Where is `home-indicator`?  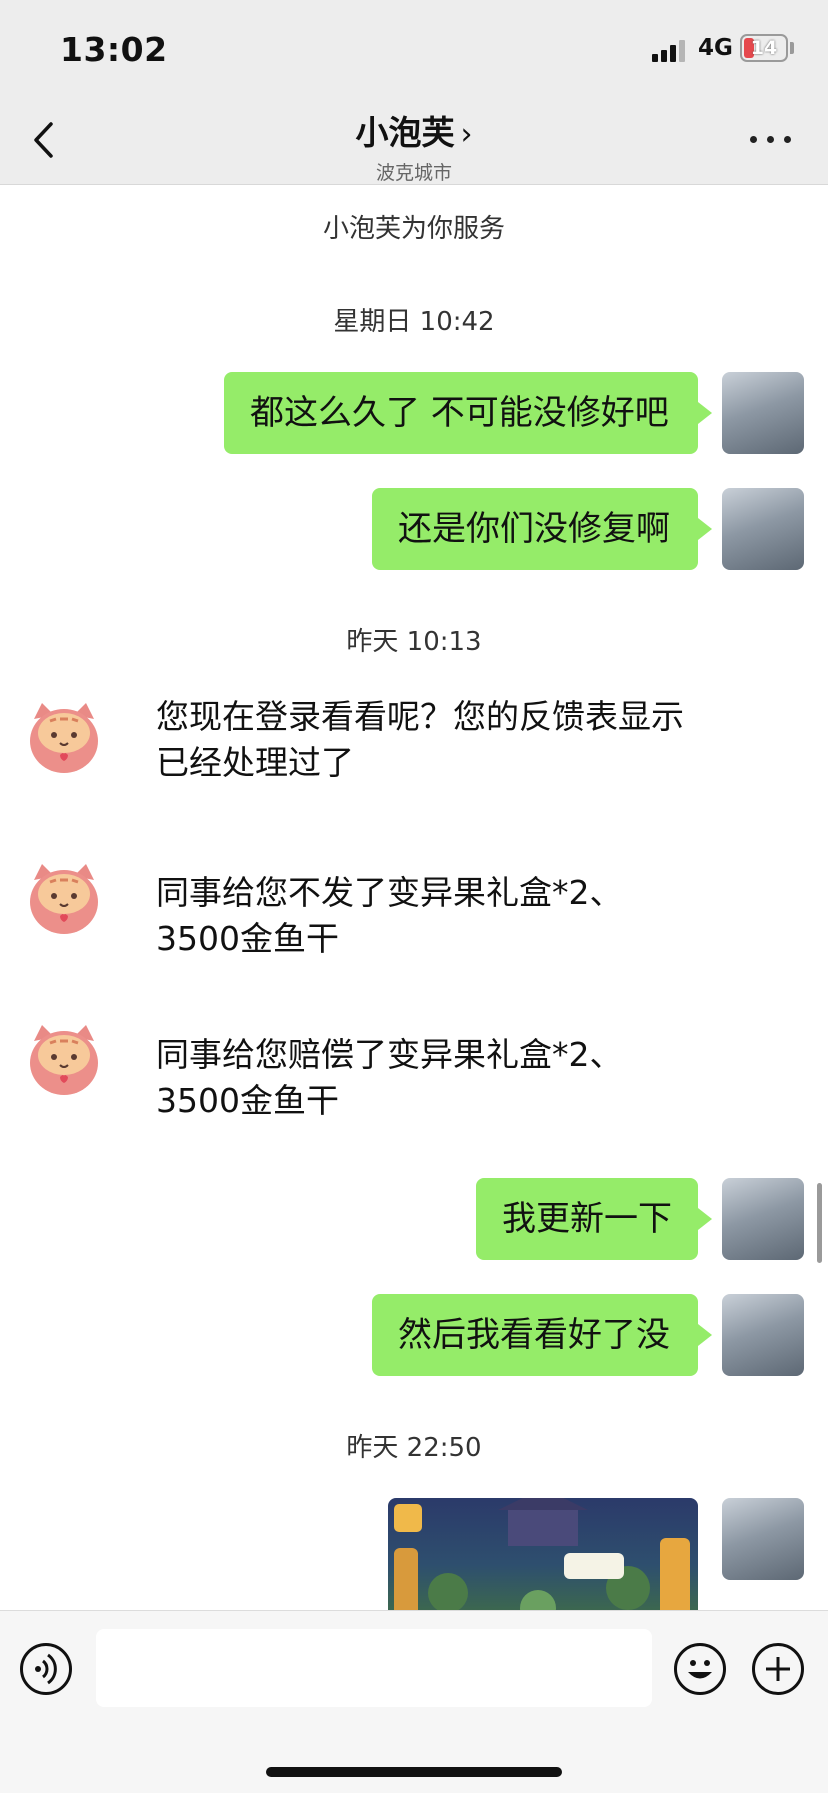 home-indicator is located at coordinates (414, 1772).